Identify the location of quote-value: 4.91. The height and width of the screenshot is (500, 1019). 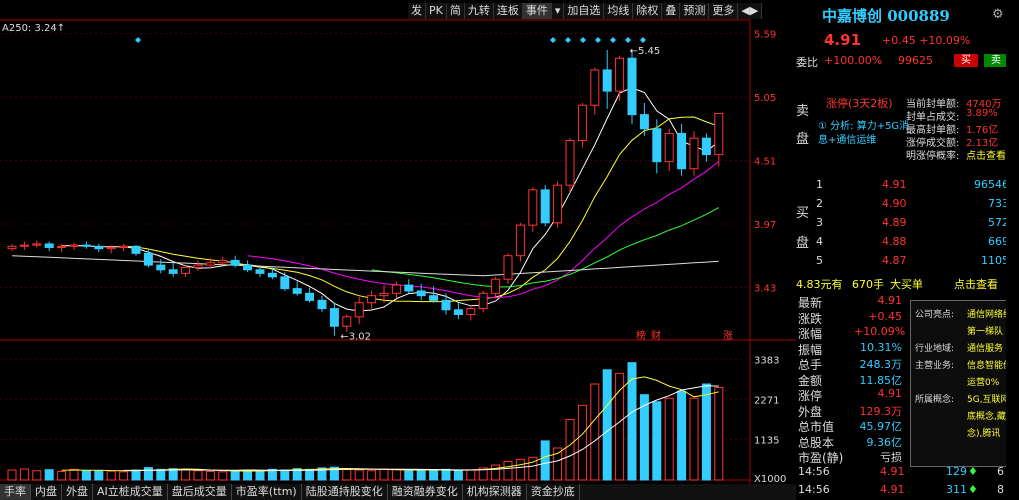
(890, 393).